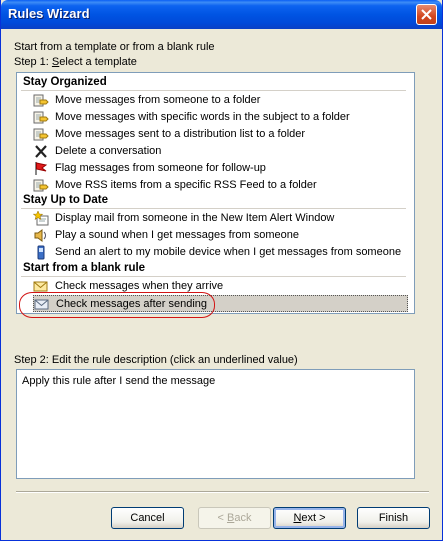  What do you see at coordinates (220, 168) in the screenshot?
I see `list-item: Flag messages from someone for follow-up` at bounding box center [220, 168].